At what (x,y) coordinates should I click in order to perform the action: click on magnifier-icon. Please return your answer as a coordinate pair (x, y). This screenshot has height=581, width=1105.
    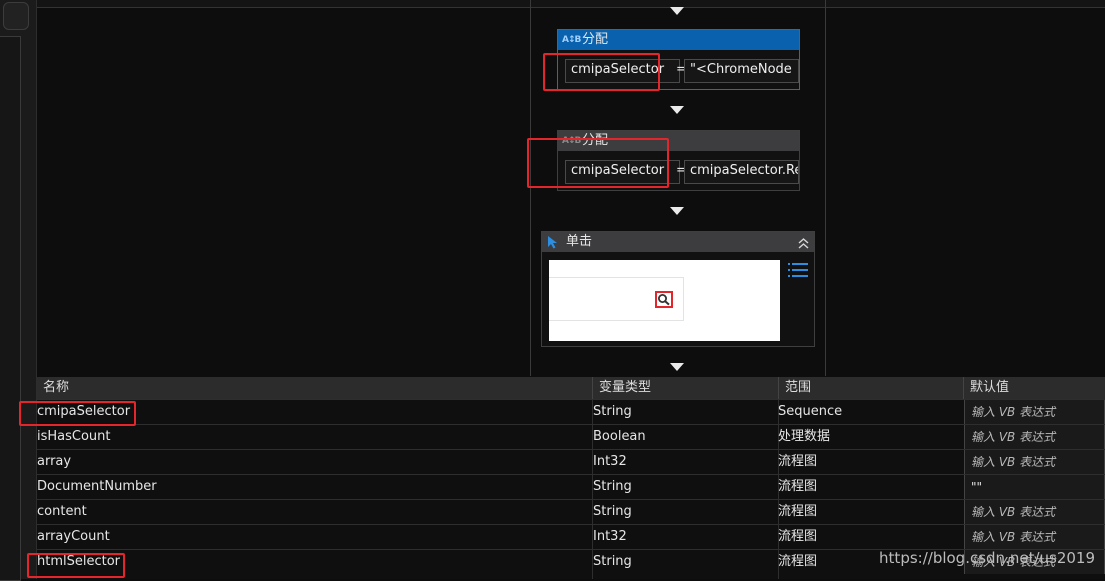
    Looking at the image, I should click on (664, 299).